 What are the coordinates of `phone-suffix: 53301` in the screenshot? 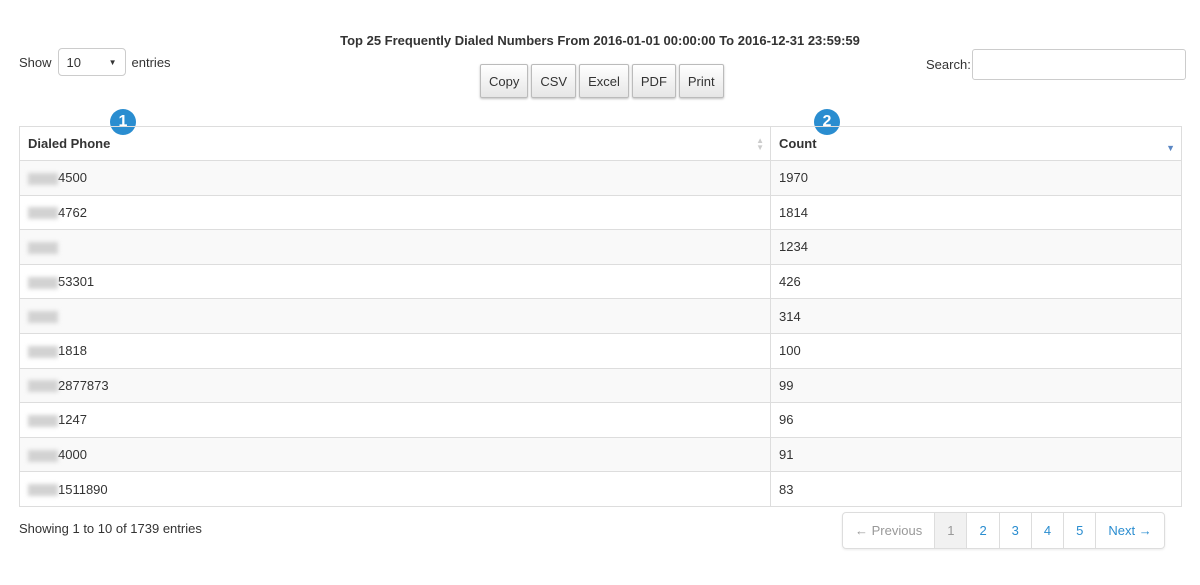 It's located at (76, 282).